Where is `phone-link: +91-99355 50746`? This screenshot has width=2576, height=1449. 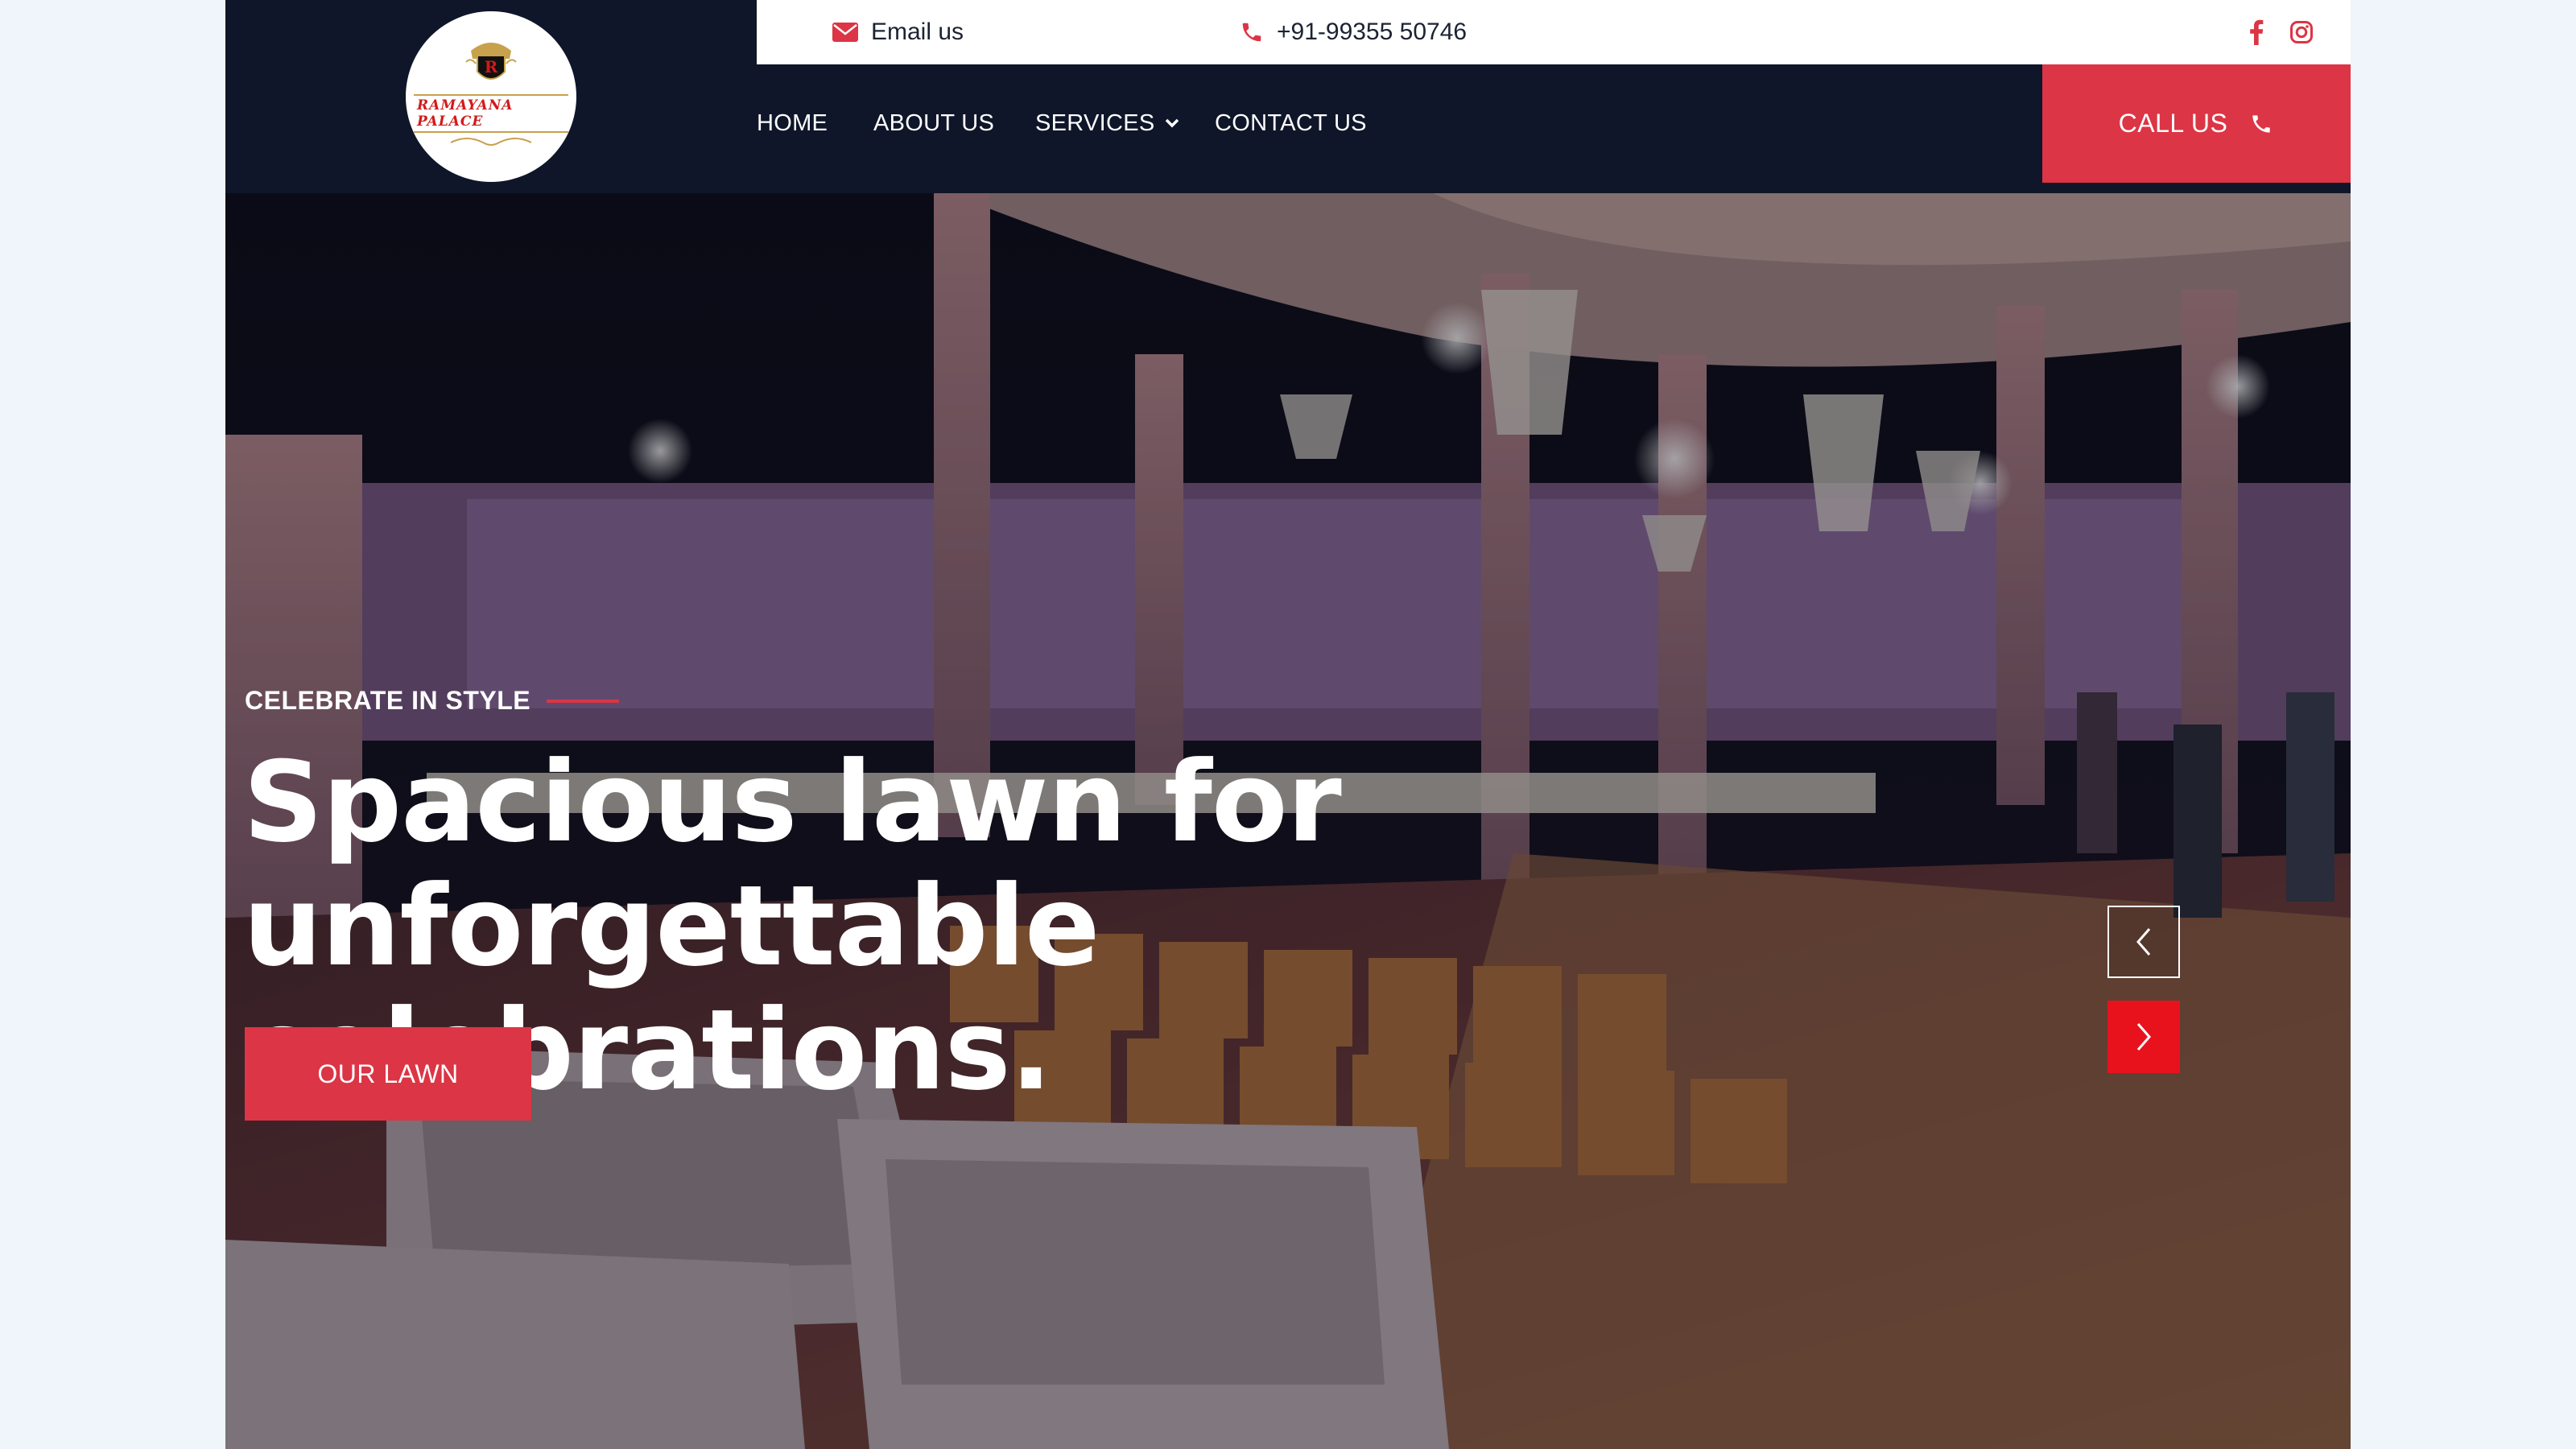
phone-link: +91-99355 50746 is located at coordinates (1353, 32).